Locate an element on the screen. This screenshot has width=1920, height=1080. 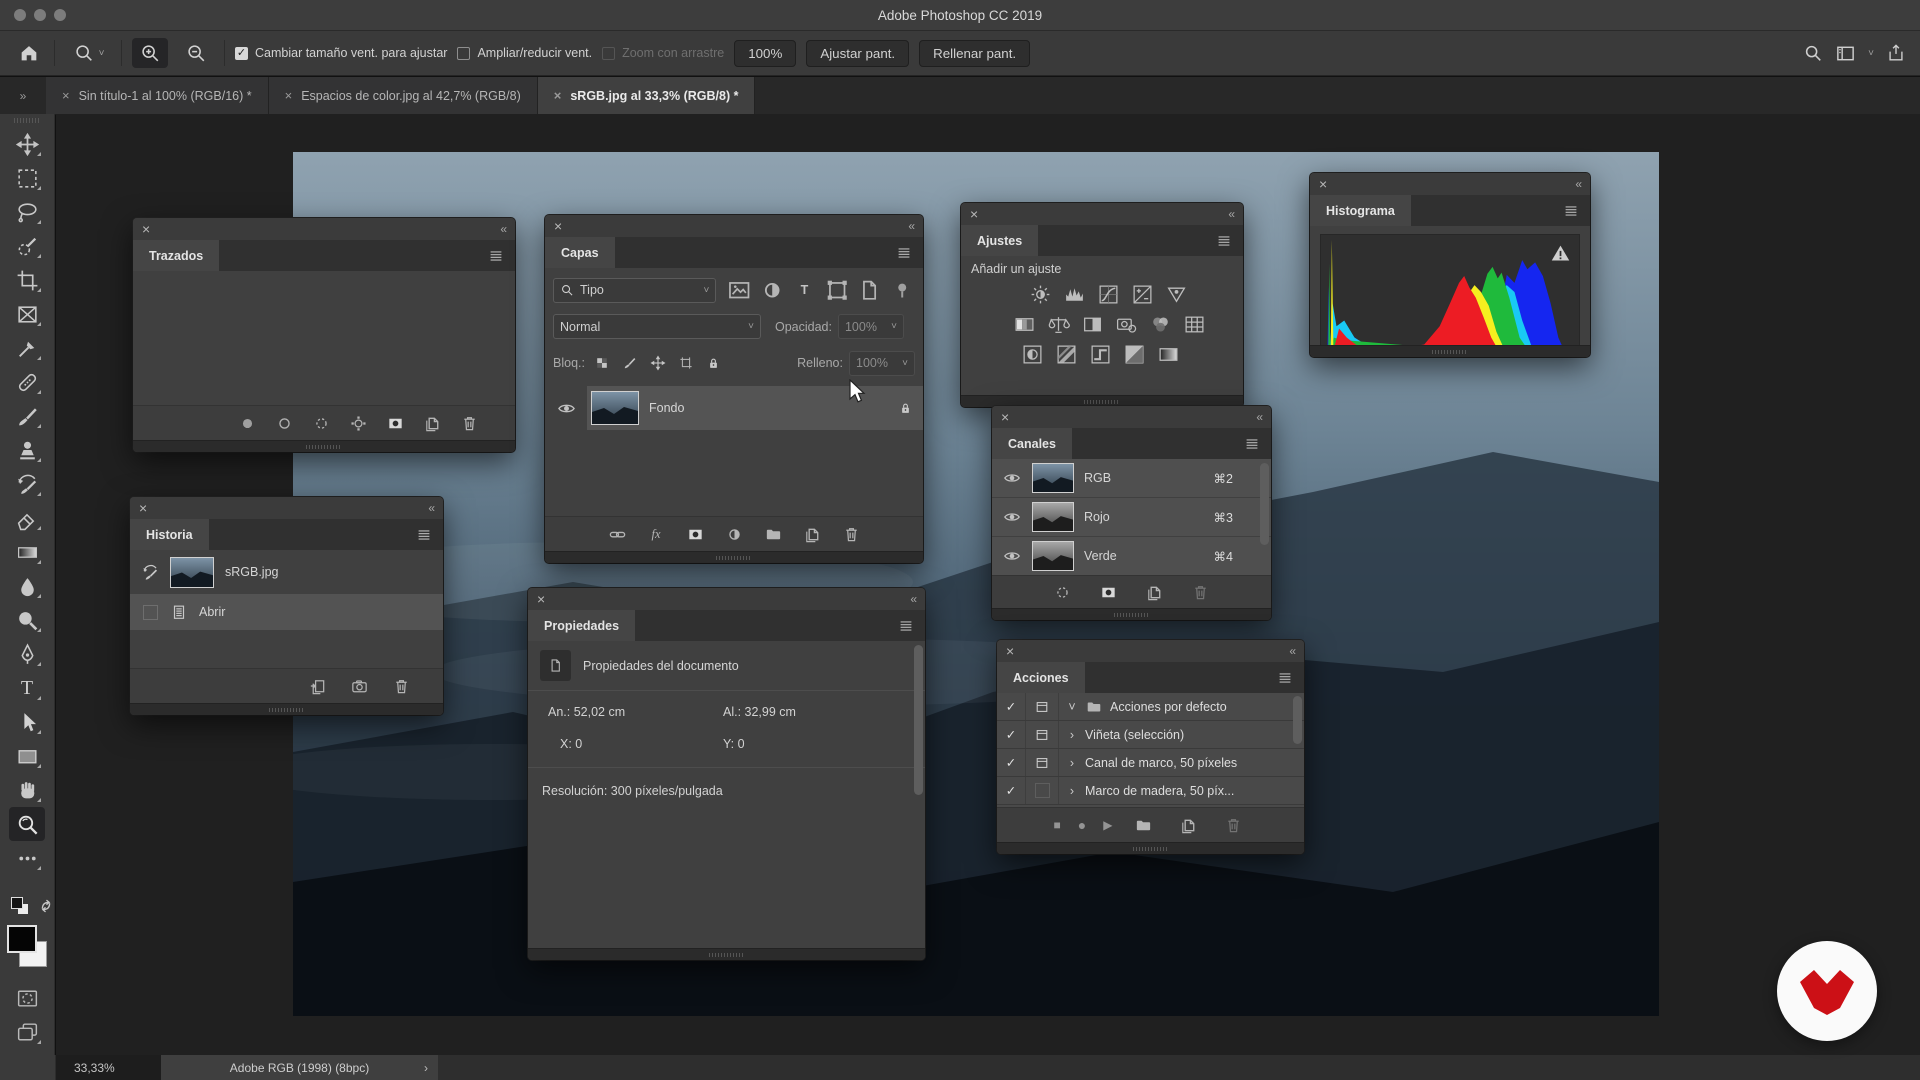
new-adjustment-layer-icon is located at coordinates (734, 534).